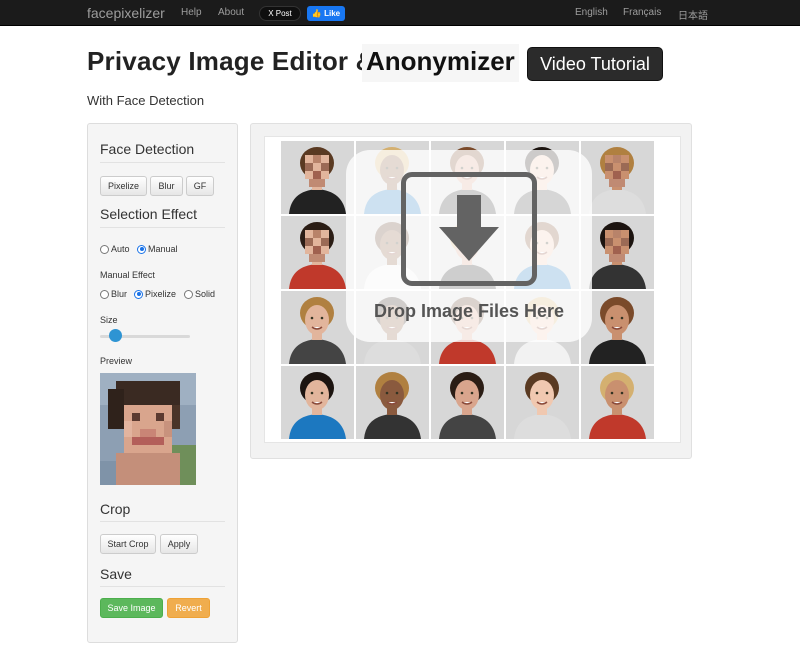 This screenshot has width=800, height=652. What do you see at coordinates (188, 608) in the screenshot?
I see `revert-button: Revert` at bounding box center [188, 608].